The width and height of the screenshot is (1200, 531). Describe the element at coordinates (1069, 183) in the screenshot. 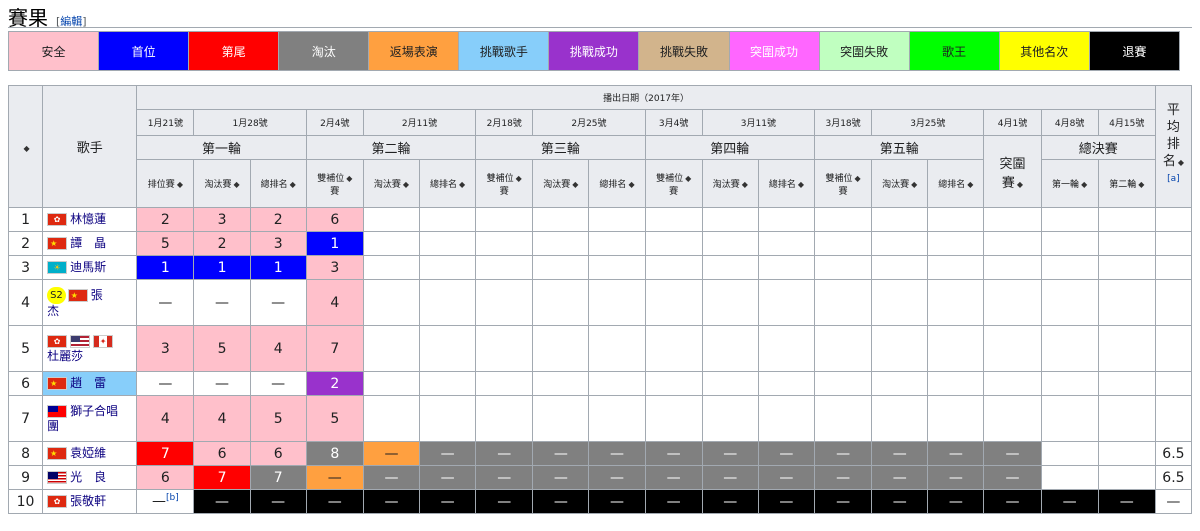

I see `sub-header-final-1: 第一輪 ◆` at that location.